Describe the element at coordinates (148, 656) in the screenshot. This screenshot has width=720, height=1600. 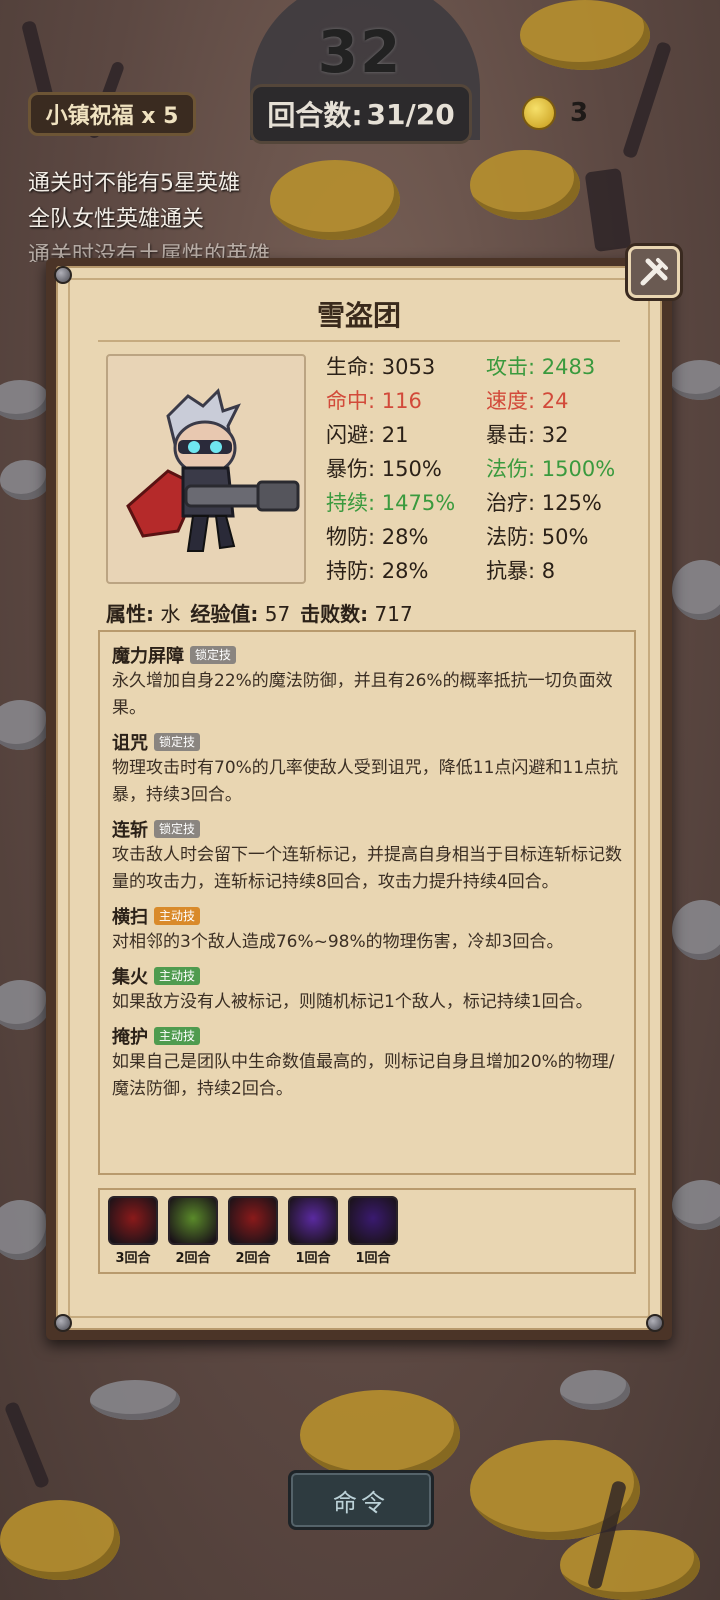
I see `skill-name: 魔力屏障` at that location.